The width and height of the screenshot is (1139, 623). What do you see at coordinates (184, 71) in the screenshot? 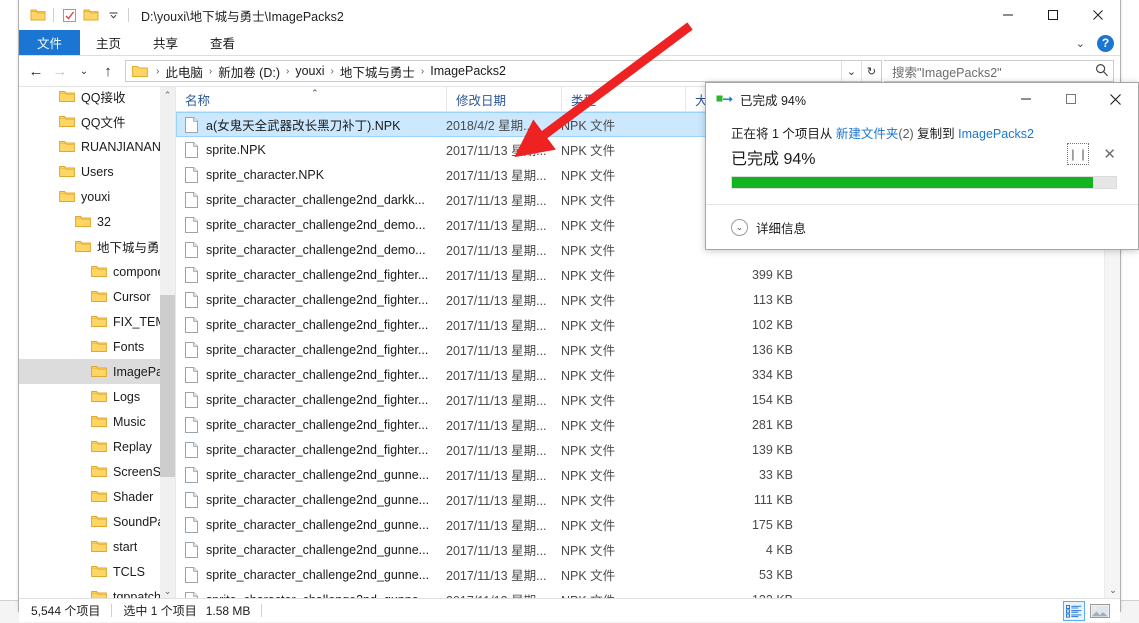
I see `breadcrumb-item-0: 此电脑` at bounding box center [184, 71].